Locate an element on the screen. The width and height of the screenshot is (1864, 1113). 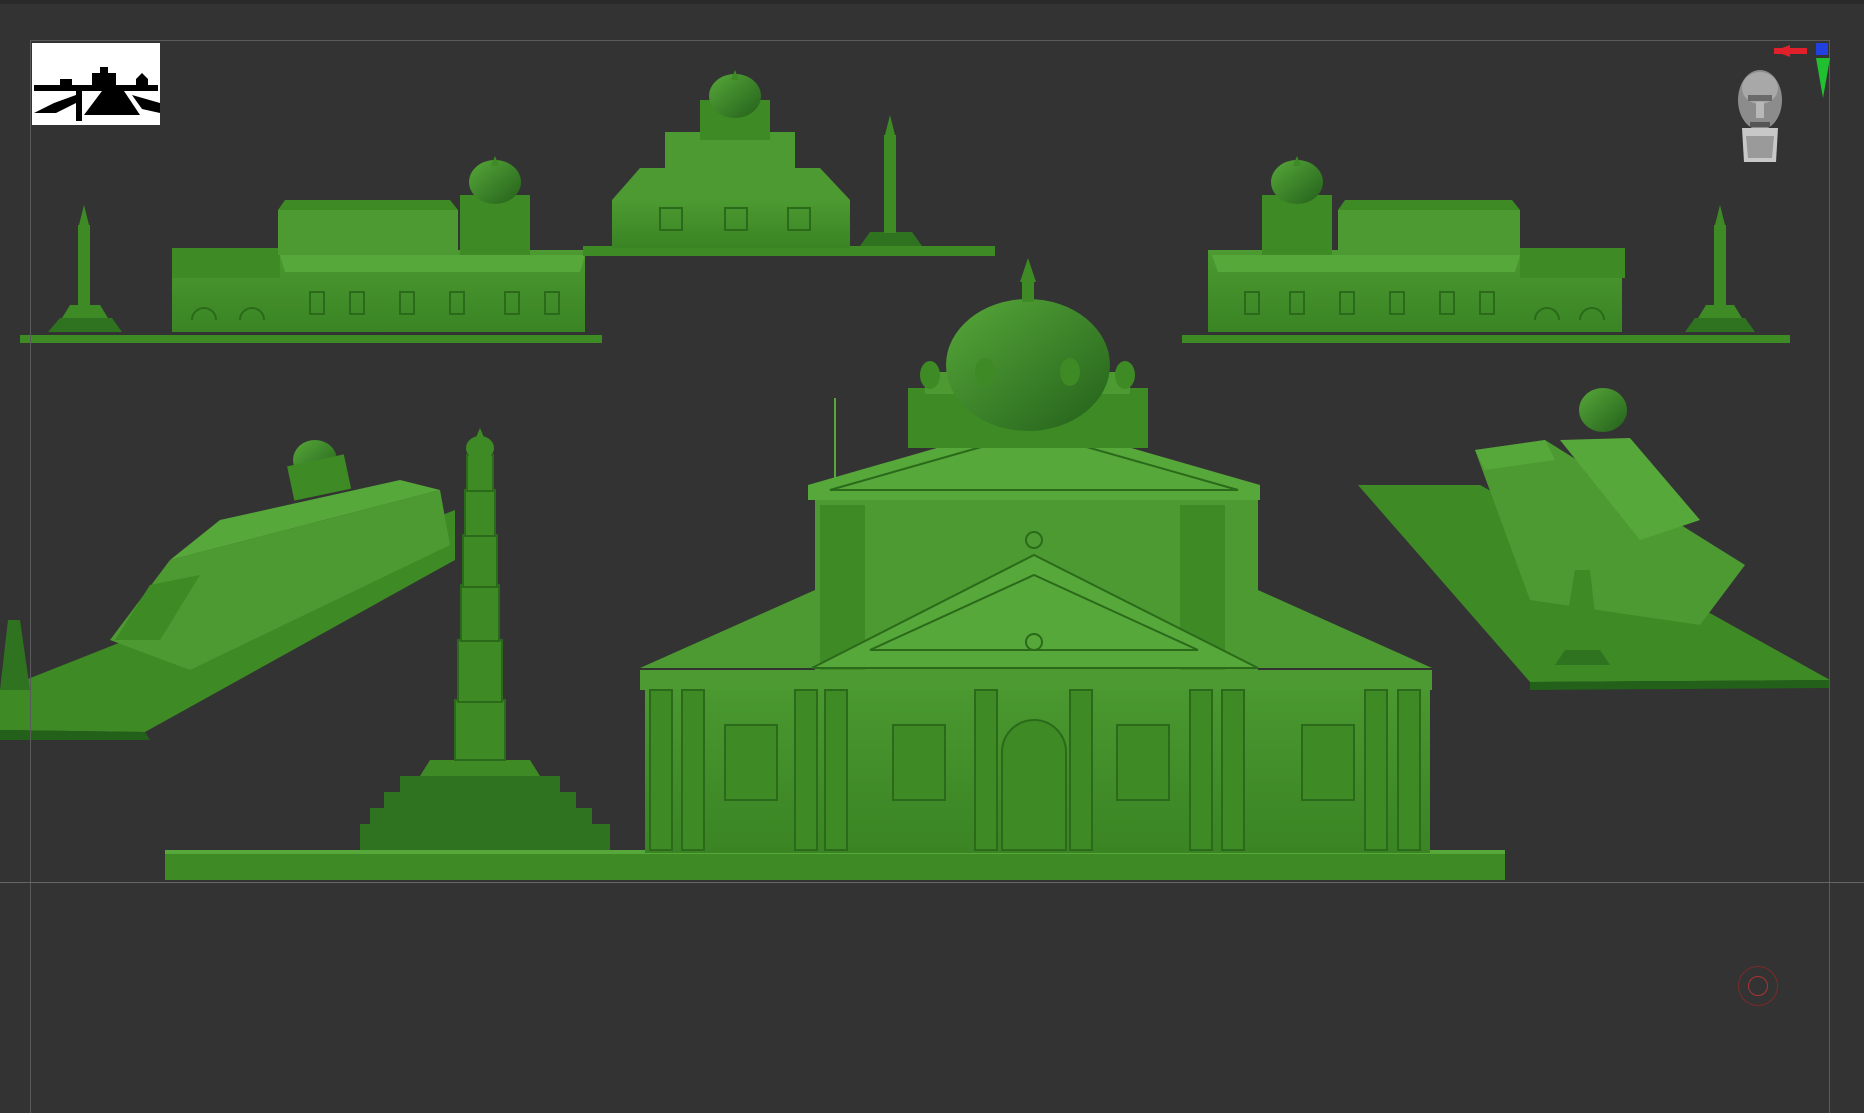
isometric-view-left is located at coordinates (227, 590).